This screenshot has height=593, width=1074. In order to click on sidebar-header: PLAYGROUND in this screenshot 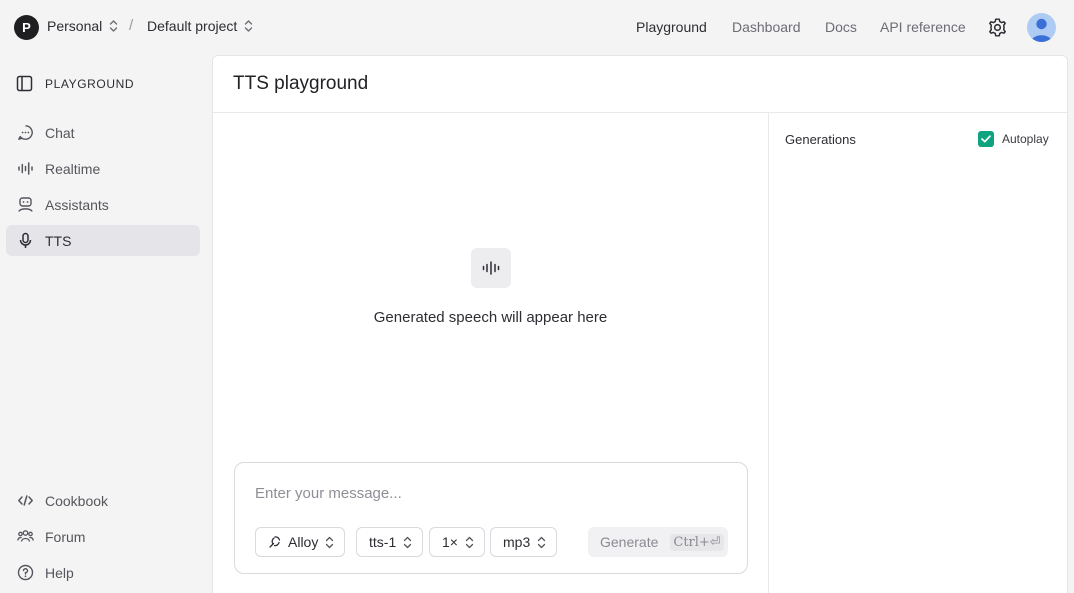, I will do `click(75, 83)`.